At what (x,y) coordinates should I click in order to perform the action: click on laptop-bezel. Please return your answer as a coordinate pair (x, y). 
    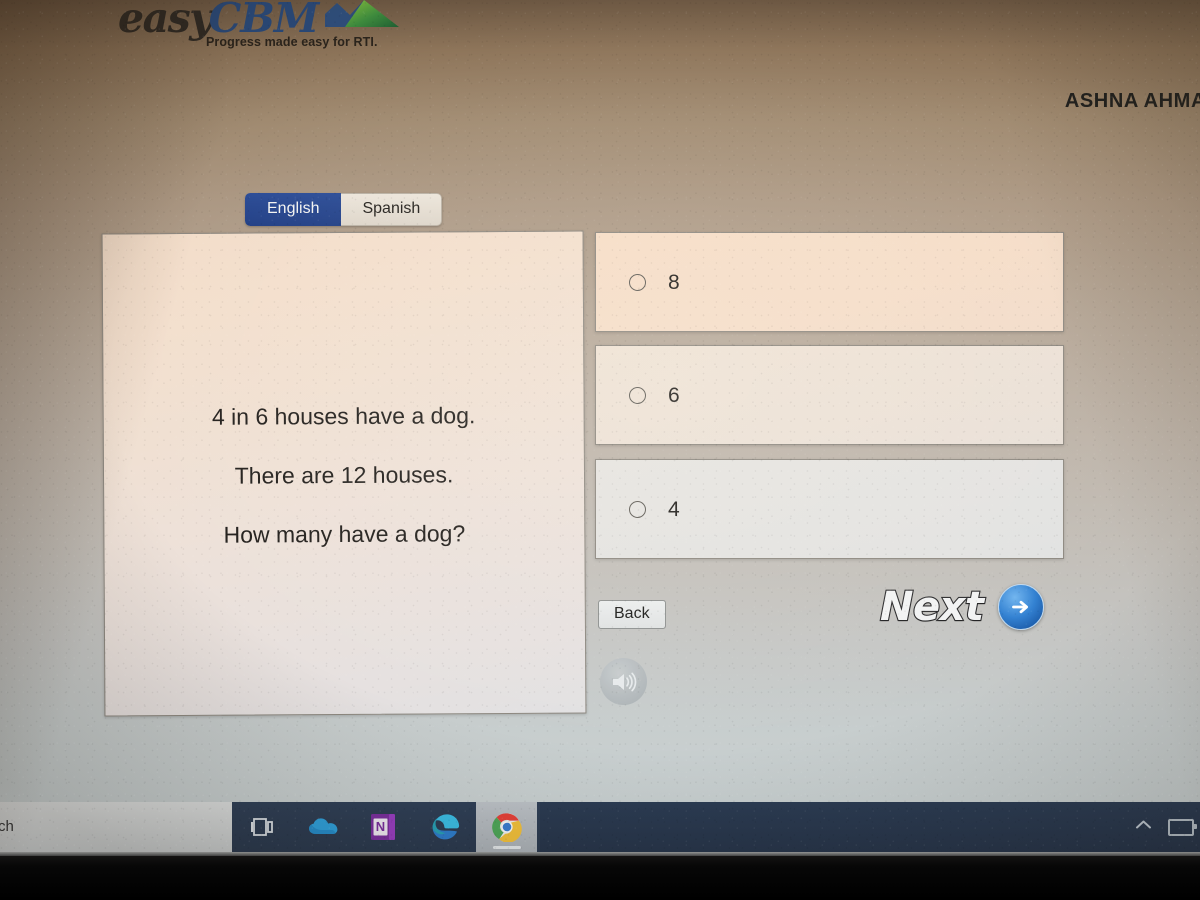
    Looking at the image, I should click on (600, 878).